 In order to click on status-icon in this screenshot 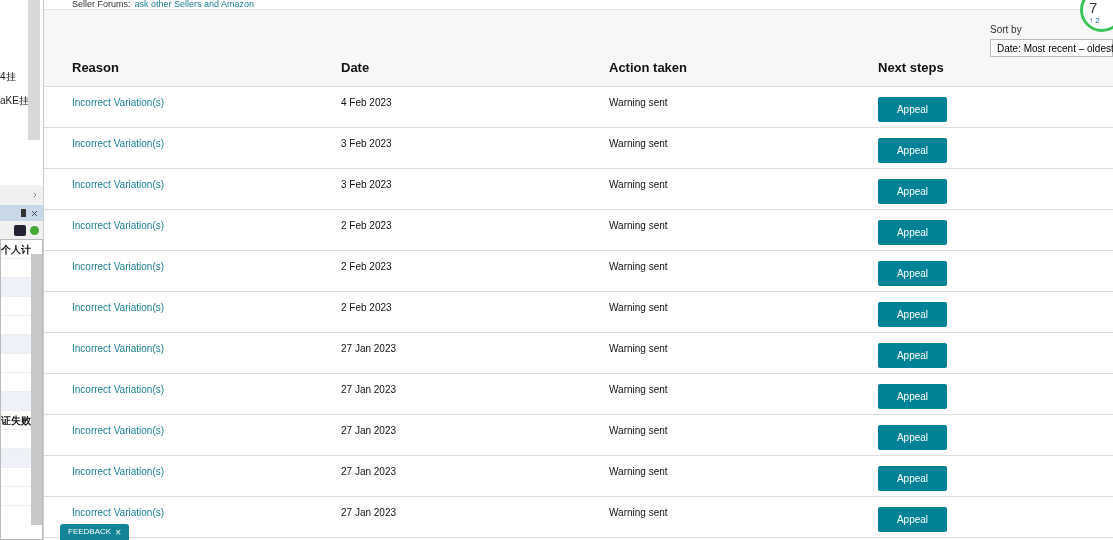, I will do `click(34, 230)`.